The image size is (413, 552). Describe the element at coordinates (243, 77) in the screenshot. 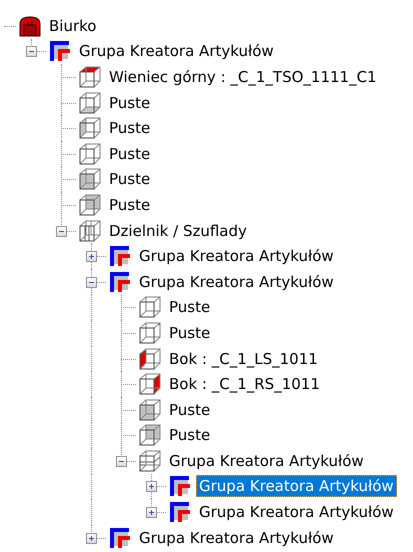

I see `tree-item: Wieniec górny : _C_1_TSO_1111_C1` at that location.